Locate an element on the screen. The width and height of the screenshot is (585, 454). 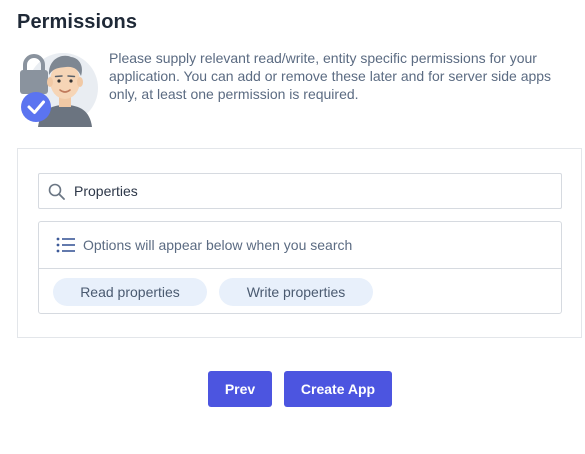
page-title: Permissions is located at coordinates (77, 22).